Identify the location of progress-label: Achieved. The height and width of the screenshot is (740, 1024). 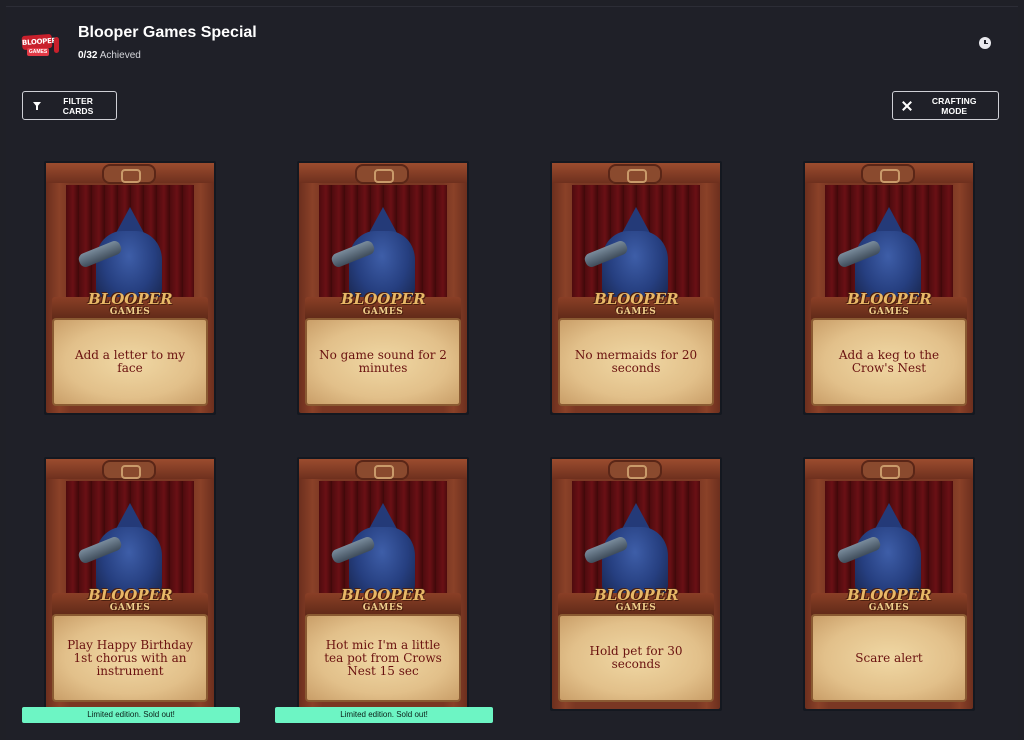
(120, 55).